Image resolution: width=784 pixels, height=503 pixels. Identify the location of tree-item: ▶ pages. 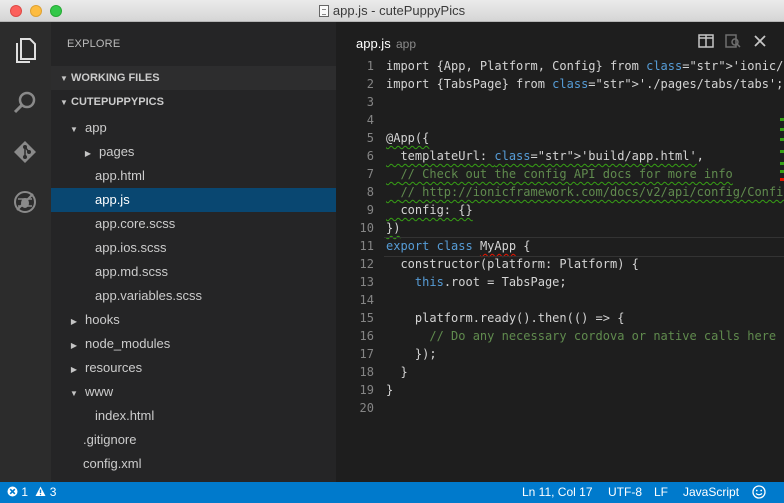
(193, 152).